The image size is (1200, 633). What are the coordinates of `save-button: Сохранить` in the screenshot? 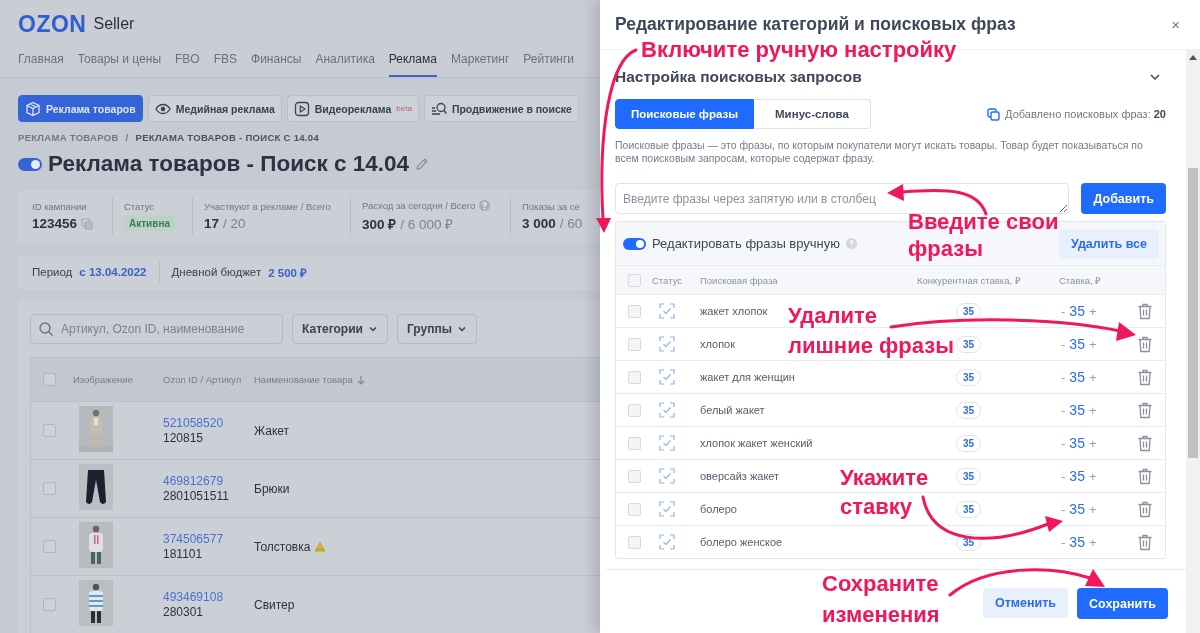 It's located at (1122, 603).